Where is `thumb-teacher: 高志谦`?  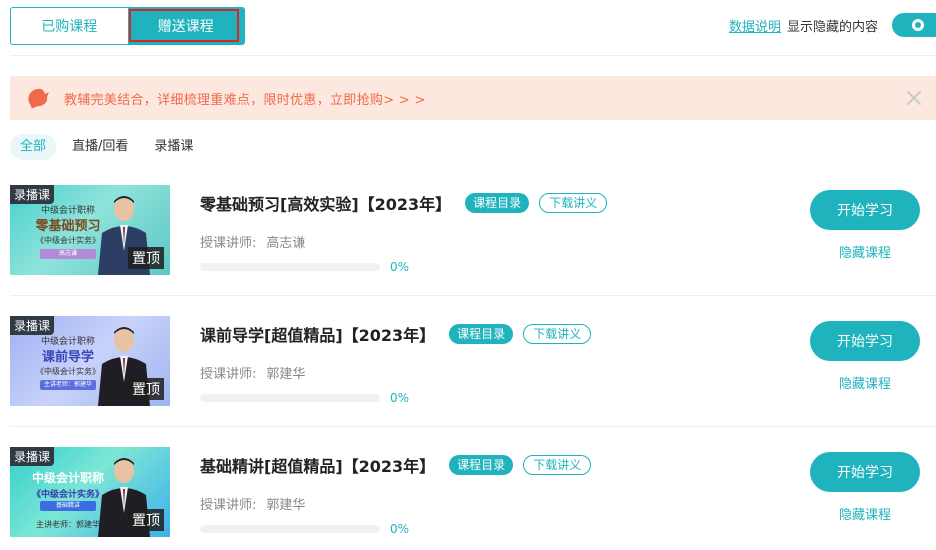 thumb-teacher: 高志谦 is located at coordinates (68, 254).